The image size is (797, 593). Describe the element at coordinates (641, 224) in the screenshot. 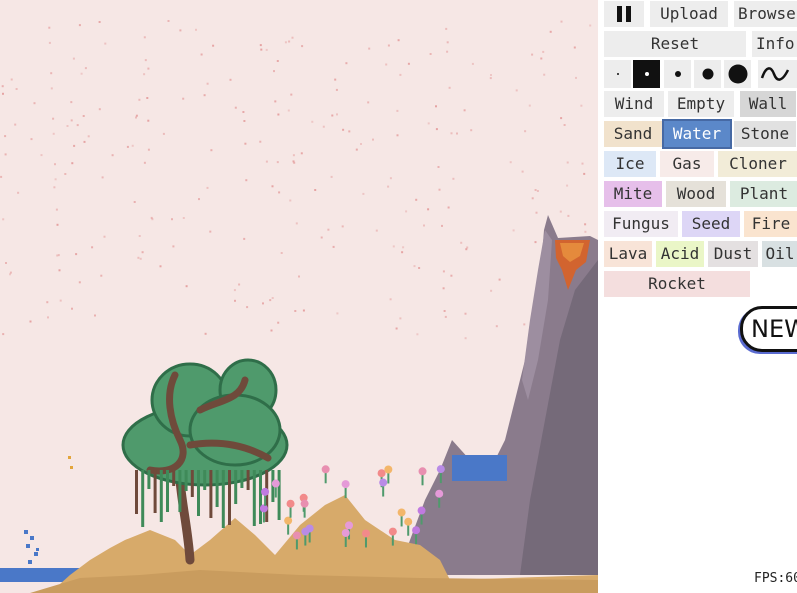

I see `element-fungus: Fungus` at that location.